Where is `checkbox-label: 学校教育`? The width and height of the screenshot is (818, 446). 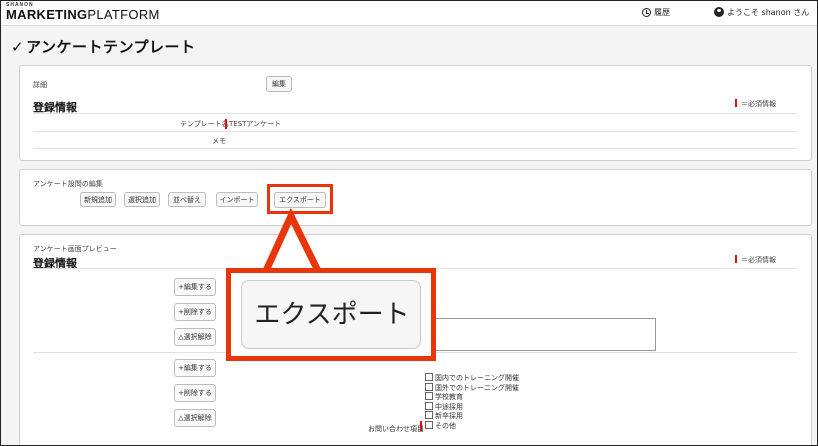 checkbox-label: 学校教育 is located at coordinates (449, 397).